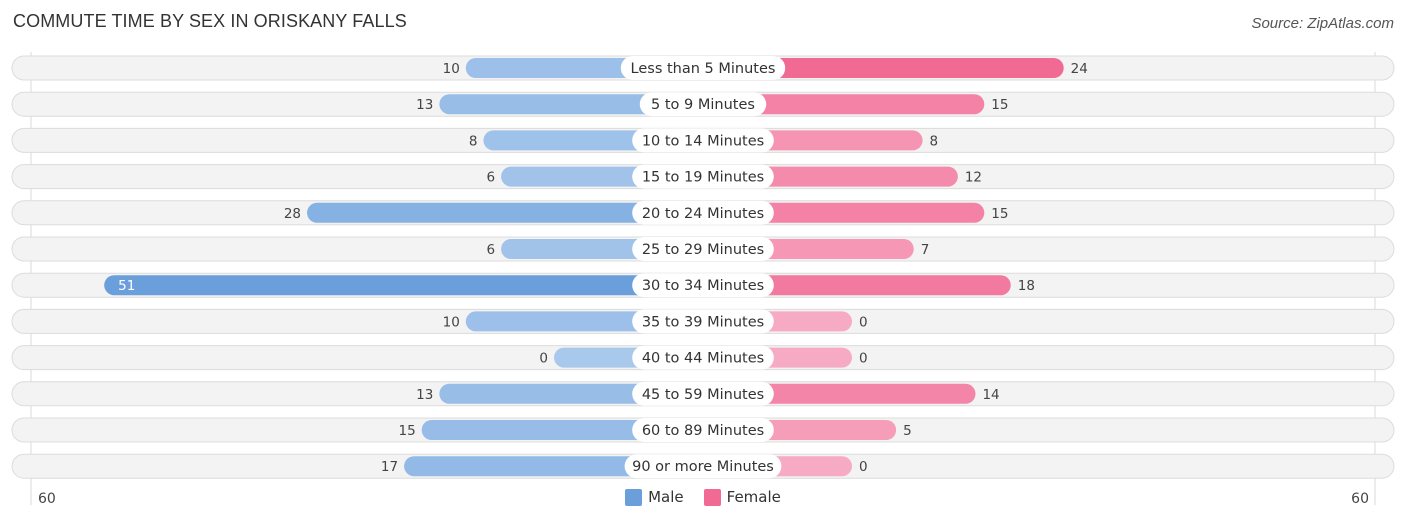 Image resolution: width=1406 pixels, height=523 pixels. I want to click on category-label: 60 to 89 Minutes, so click(703, 431).